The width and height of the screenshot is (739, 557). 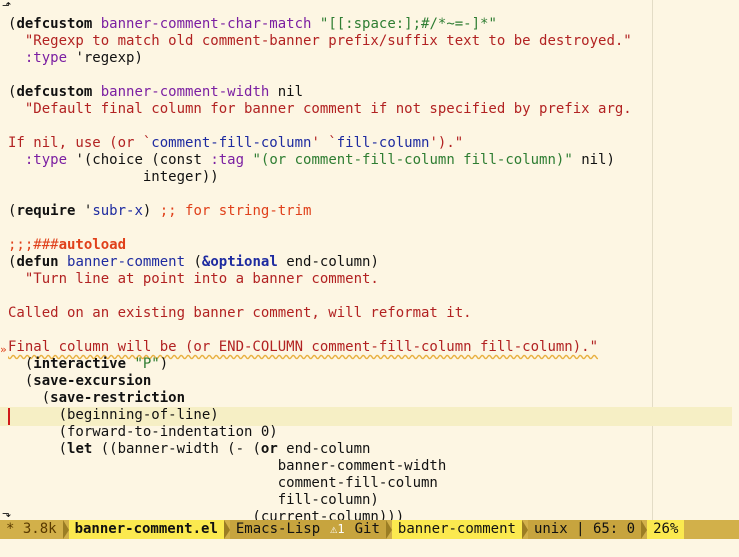 I want to click on vc-branch: Git, so click(x=367, y=529).